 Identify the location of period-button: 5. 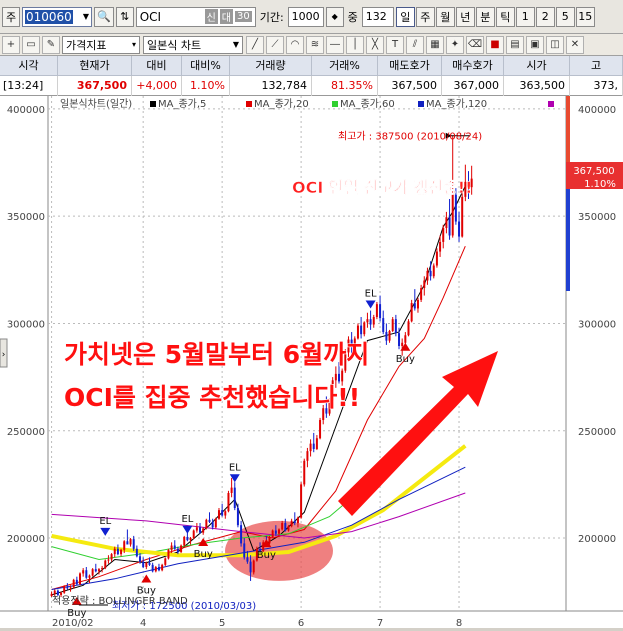
(565, 16).